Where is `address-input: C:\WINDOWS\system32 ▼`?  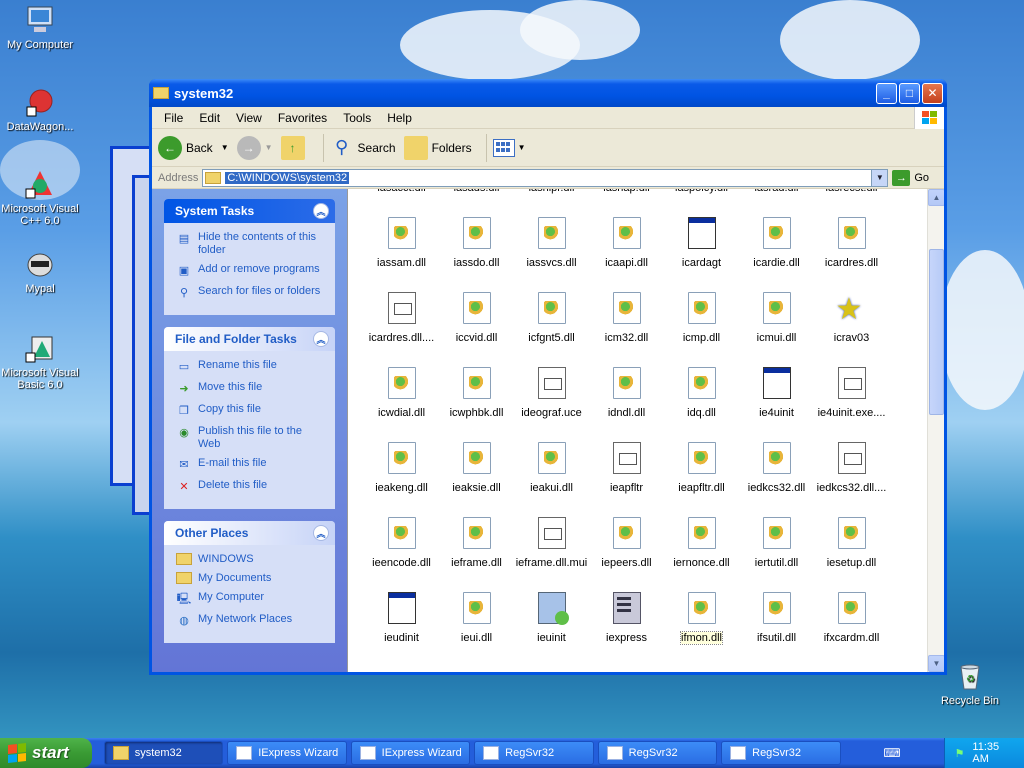 address-input: C:\WINDOWS\system32 ▼ is located at coordinates (545, 177).